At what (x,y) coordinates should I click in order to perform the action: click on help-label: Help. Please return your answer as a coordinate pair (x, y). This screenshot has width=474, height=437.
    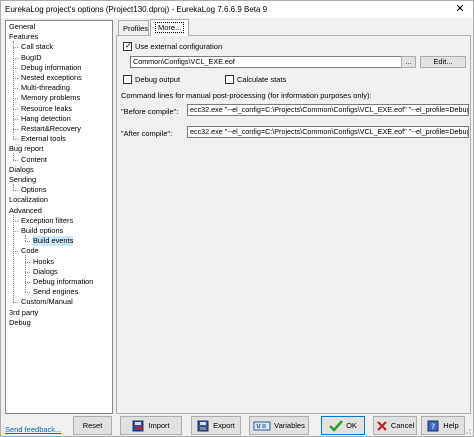
    Looking at the image, I should click on (451, 425).